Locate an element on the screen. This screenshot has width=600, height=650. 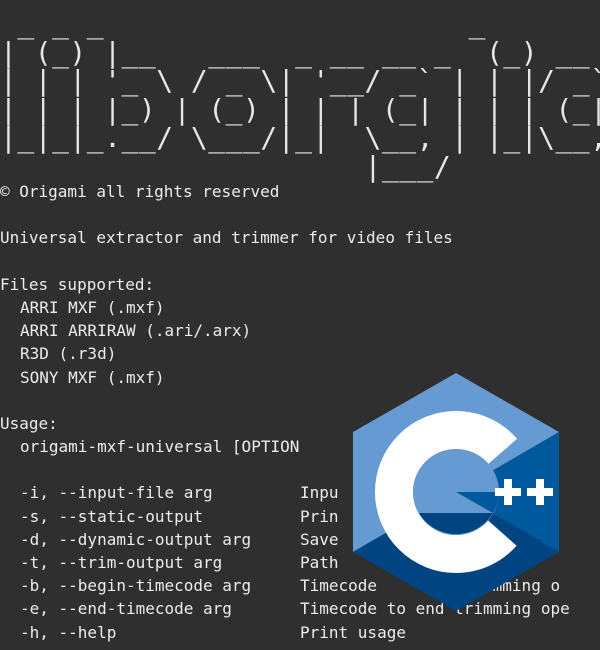
copyright-line: © Origami all rights reserved is located at coordinates (140, 191).